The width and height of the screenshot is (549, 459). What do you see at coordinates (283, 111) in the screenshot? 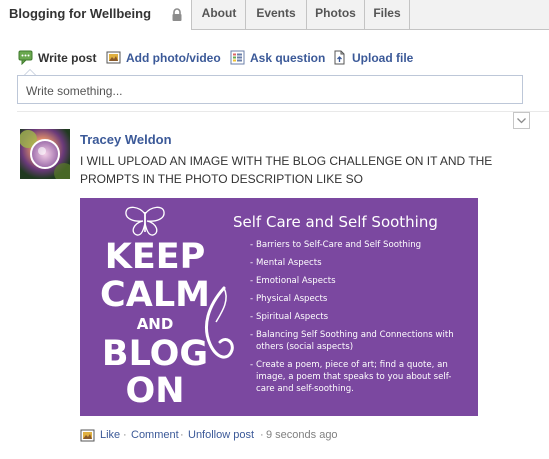
I see `feed-divider` at bounding box center [283, 111].